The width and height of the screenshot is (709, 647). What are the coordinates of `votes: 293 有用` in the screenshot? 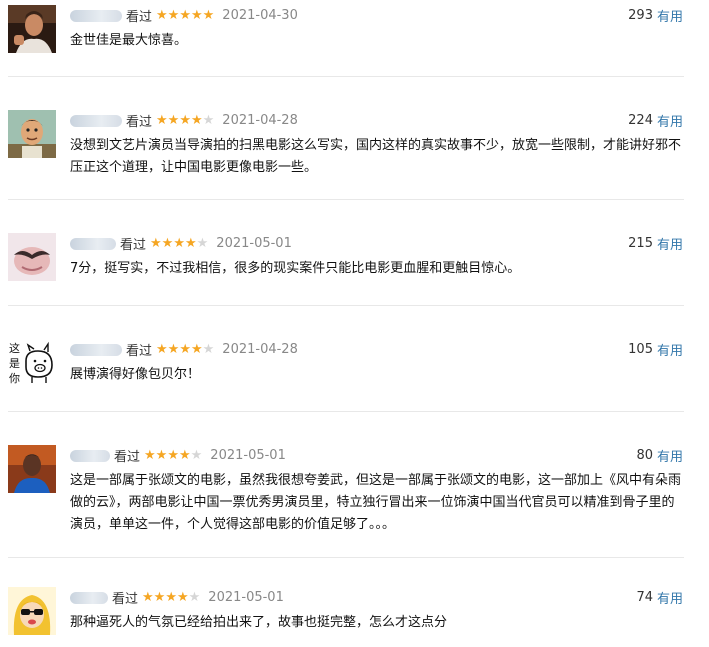 It's located at (655, 15).